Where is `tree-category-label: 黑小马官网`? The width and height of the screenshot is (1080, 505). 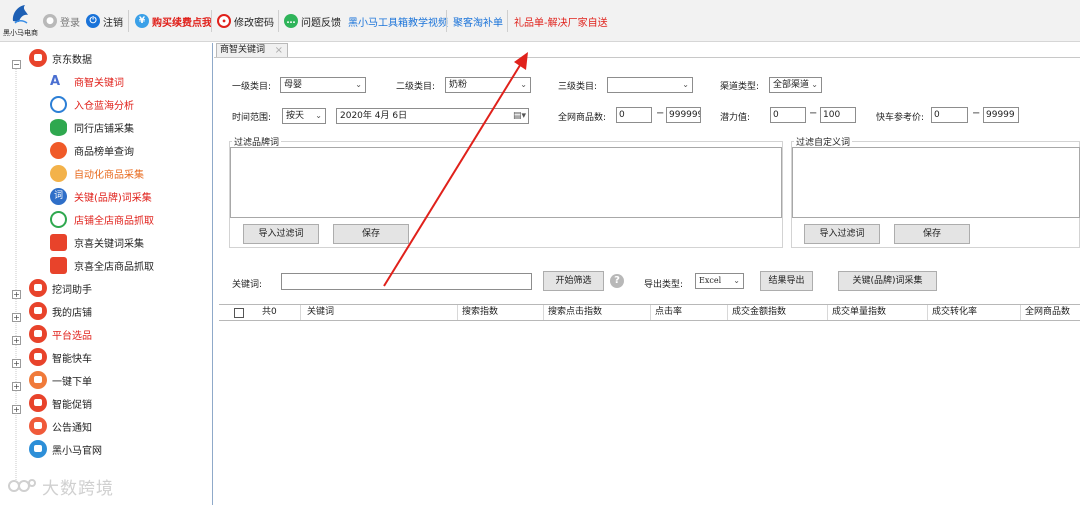
tree-category-label: 黑小马官网 is located at coordinates (77, 451).